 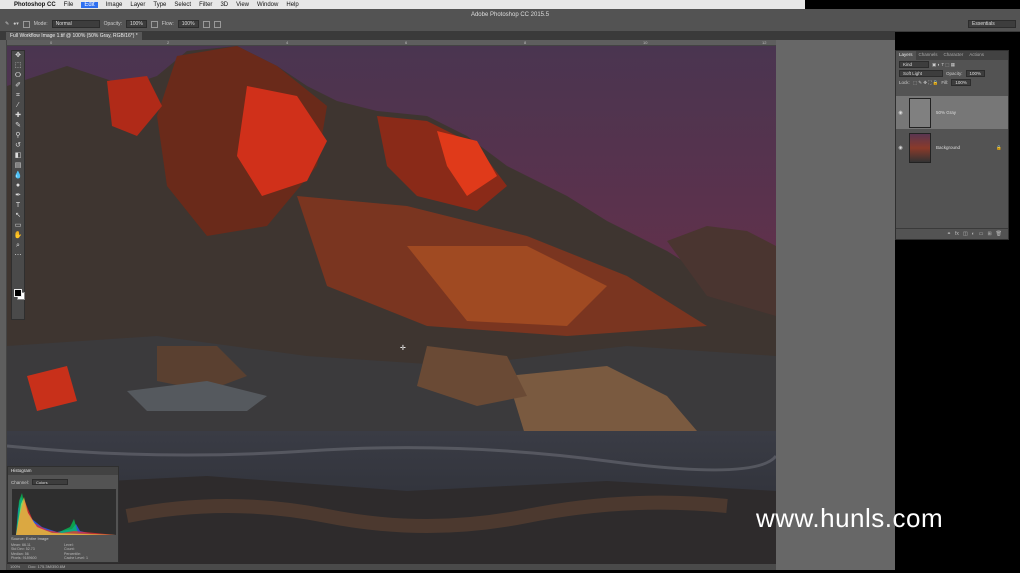 I want to click on eyedropper-tool-icon: ⁄, so click(x=18, y=106).